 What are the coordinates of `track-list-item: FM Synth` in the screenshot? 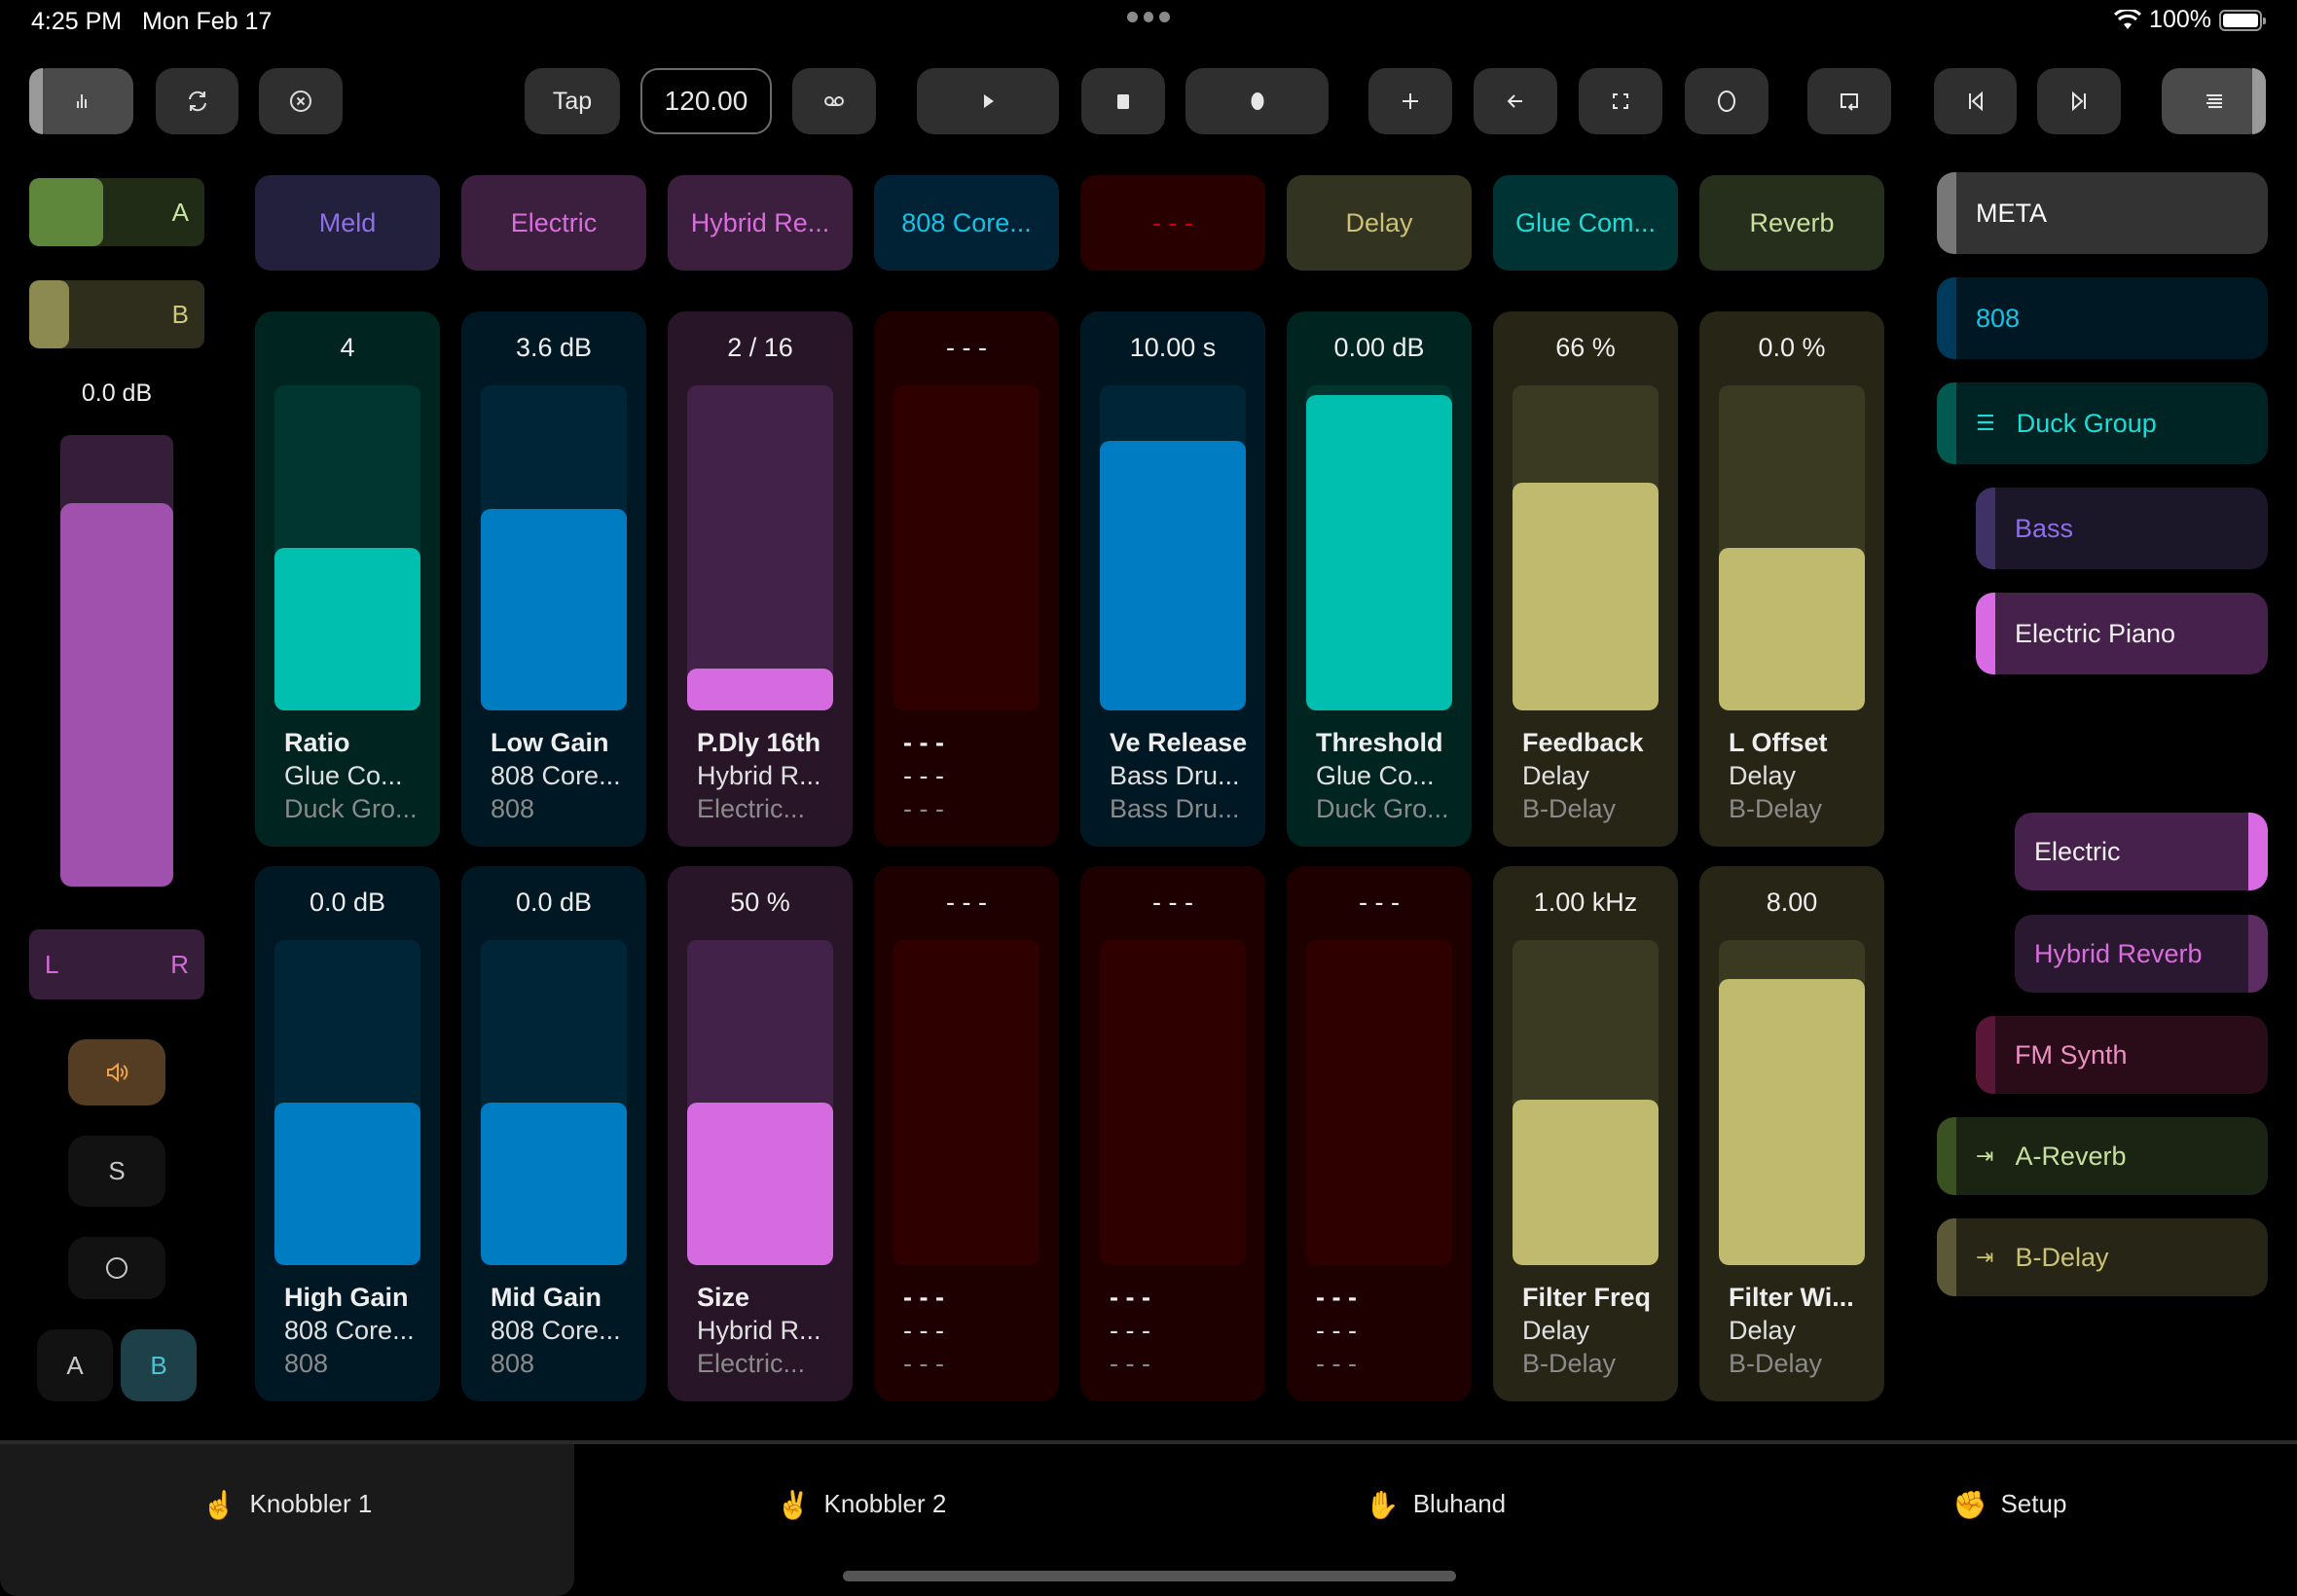 It's located at (2122, 1055).